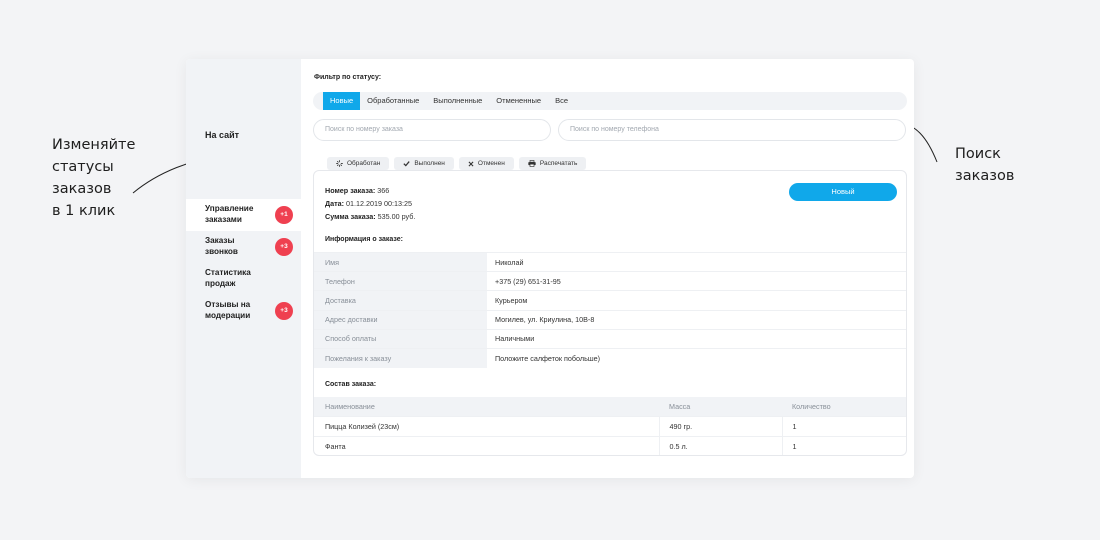 The height and width of the screenshot is (540, 1100). What do you see at coordinates (471, 163) in the screenshot?
I see `cross-icon` at bounding box center [471, 163].